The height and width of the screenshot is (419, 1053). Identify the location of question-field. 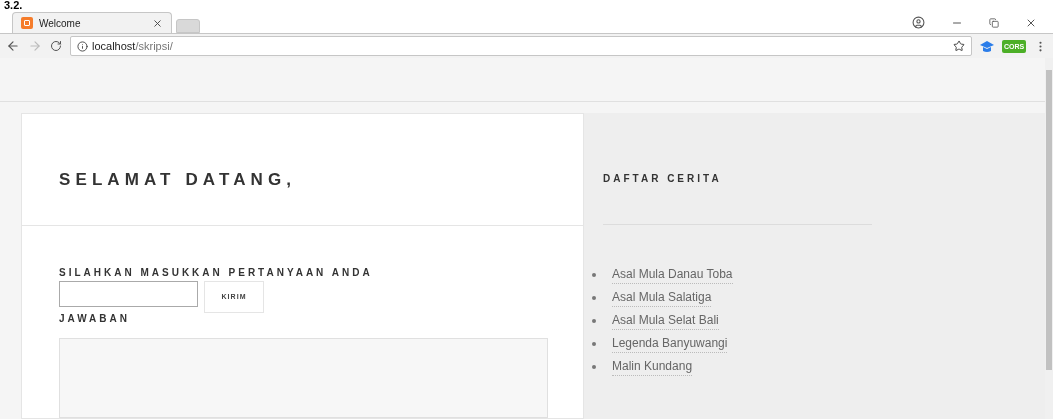
(128, 294).